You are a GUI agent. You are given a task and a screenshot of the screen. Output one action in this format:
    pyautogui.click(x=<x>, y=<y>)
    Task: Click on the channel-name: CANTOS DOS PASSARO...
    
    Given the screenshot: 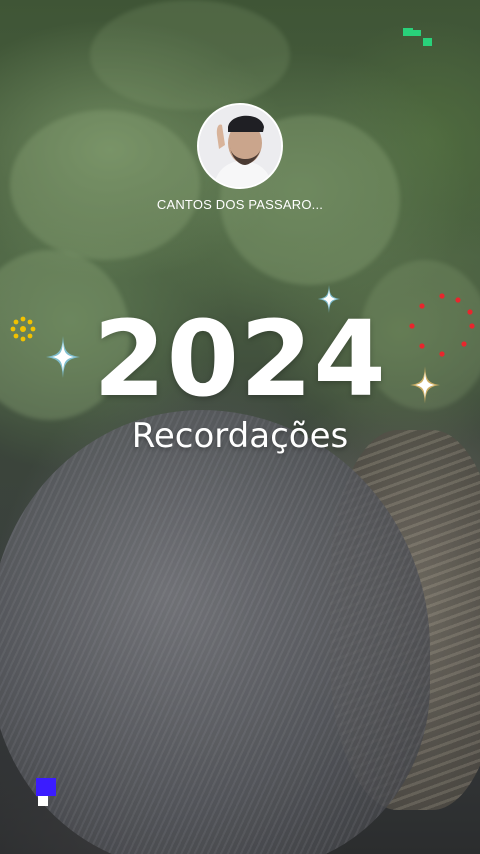 What is the action you would take?
    pyautogui.click(x=240, y=204)
    